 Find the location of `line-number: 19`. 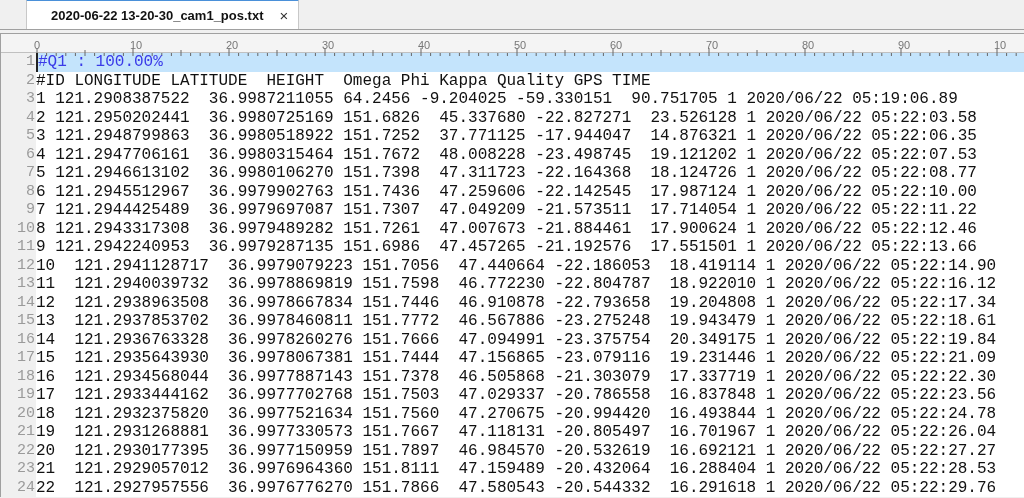

line-number: 19 is located at coordinates (18, 395).